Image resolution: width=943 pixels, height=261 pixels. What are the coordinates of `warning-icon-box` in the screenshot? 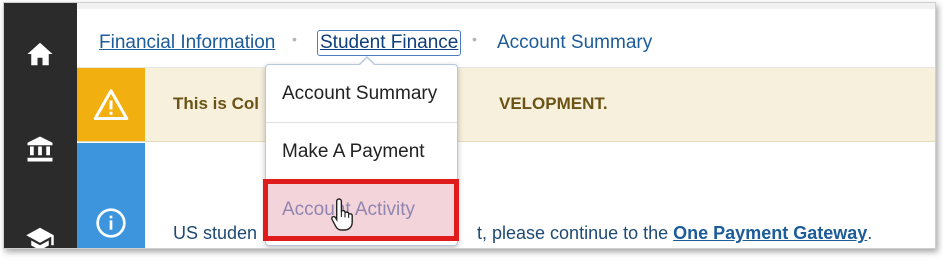 It's located at (111, 104).